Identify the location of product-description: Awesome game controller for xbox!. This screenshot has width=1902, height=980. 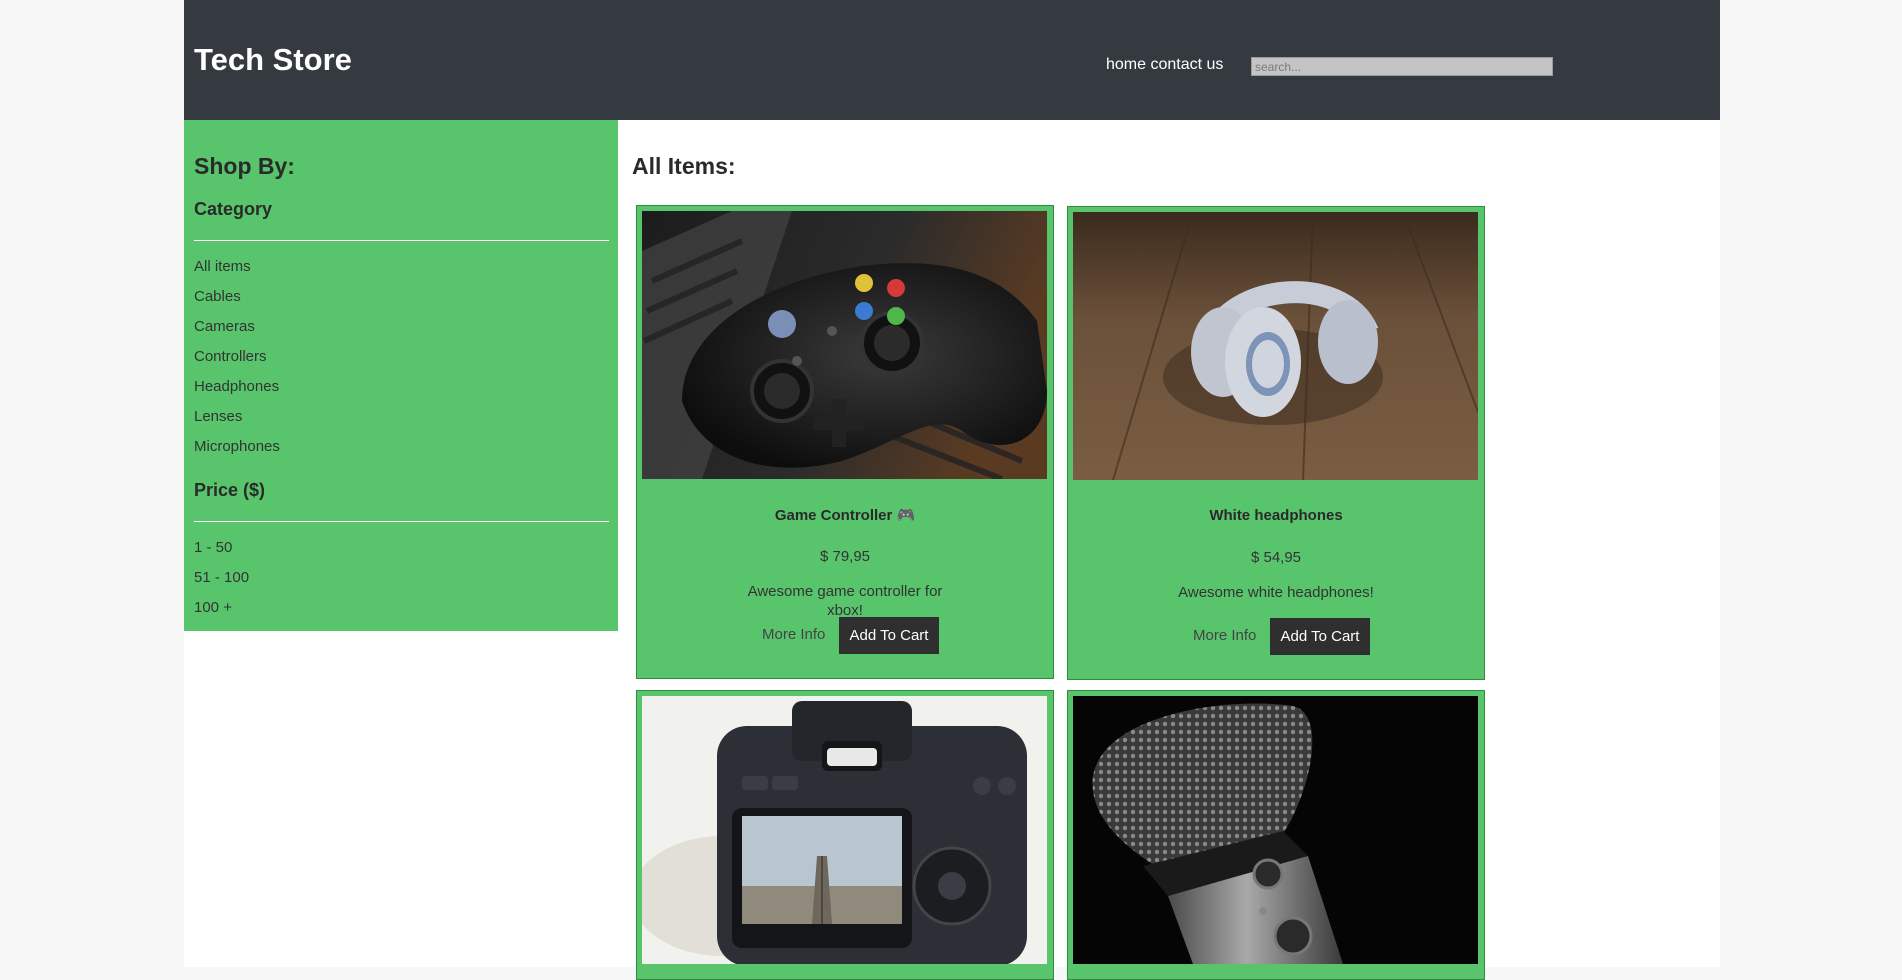
(845, 601).